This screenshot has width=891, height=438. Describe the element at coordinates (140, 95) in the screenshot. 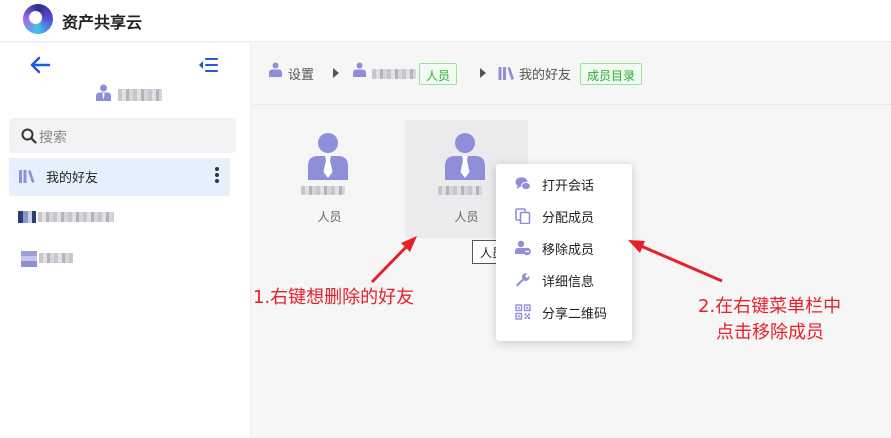

I see `user-name-redacted` at that location.